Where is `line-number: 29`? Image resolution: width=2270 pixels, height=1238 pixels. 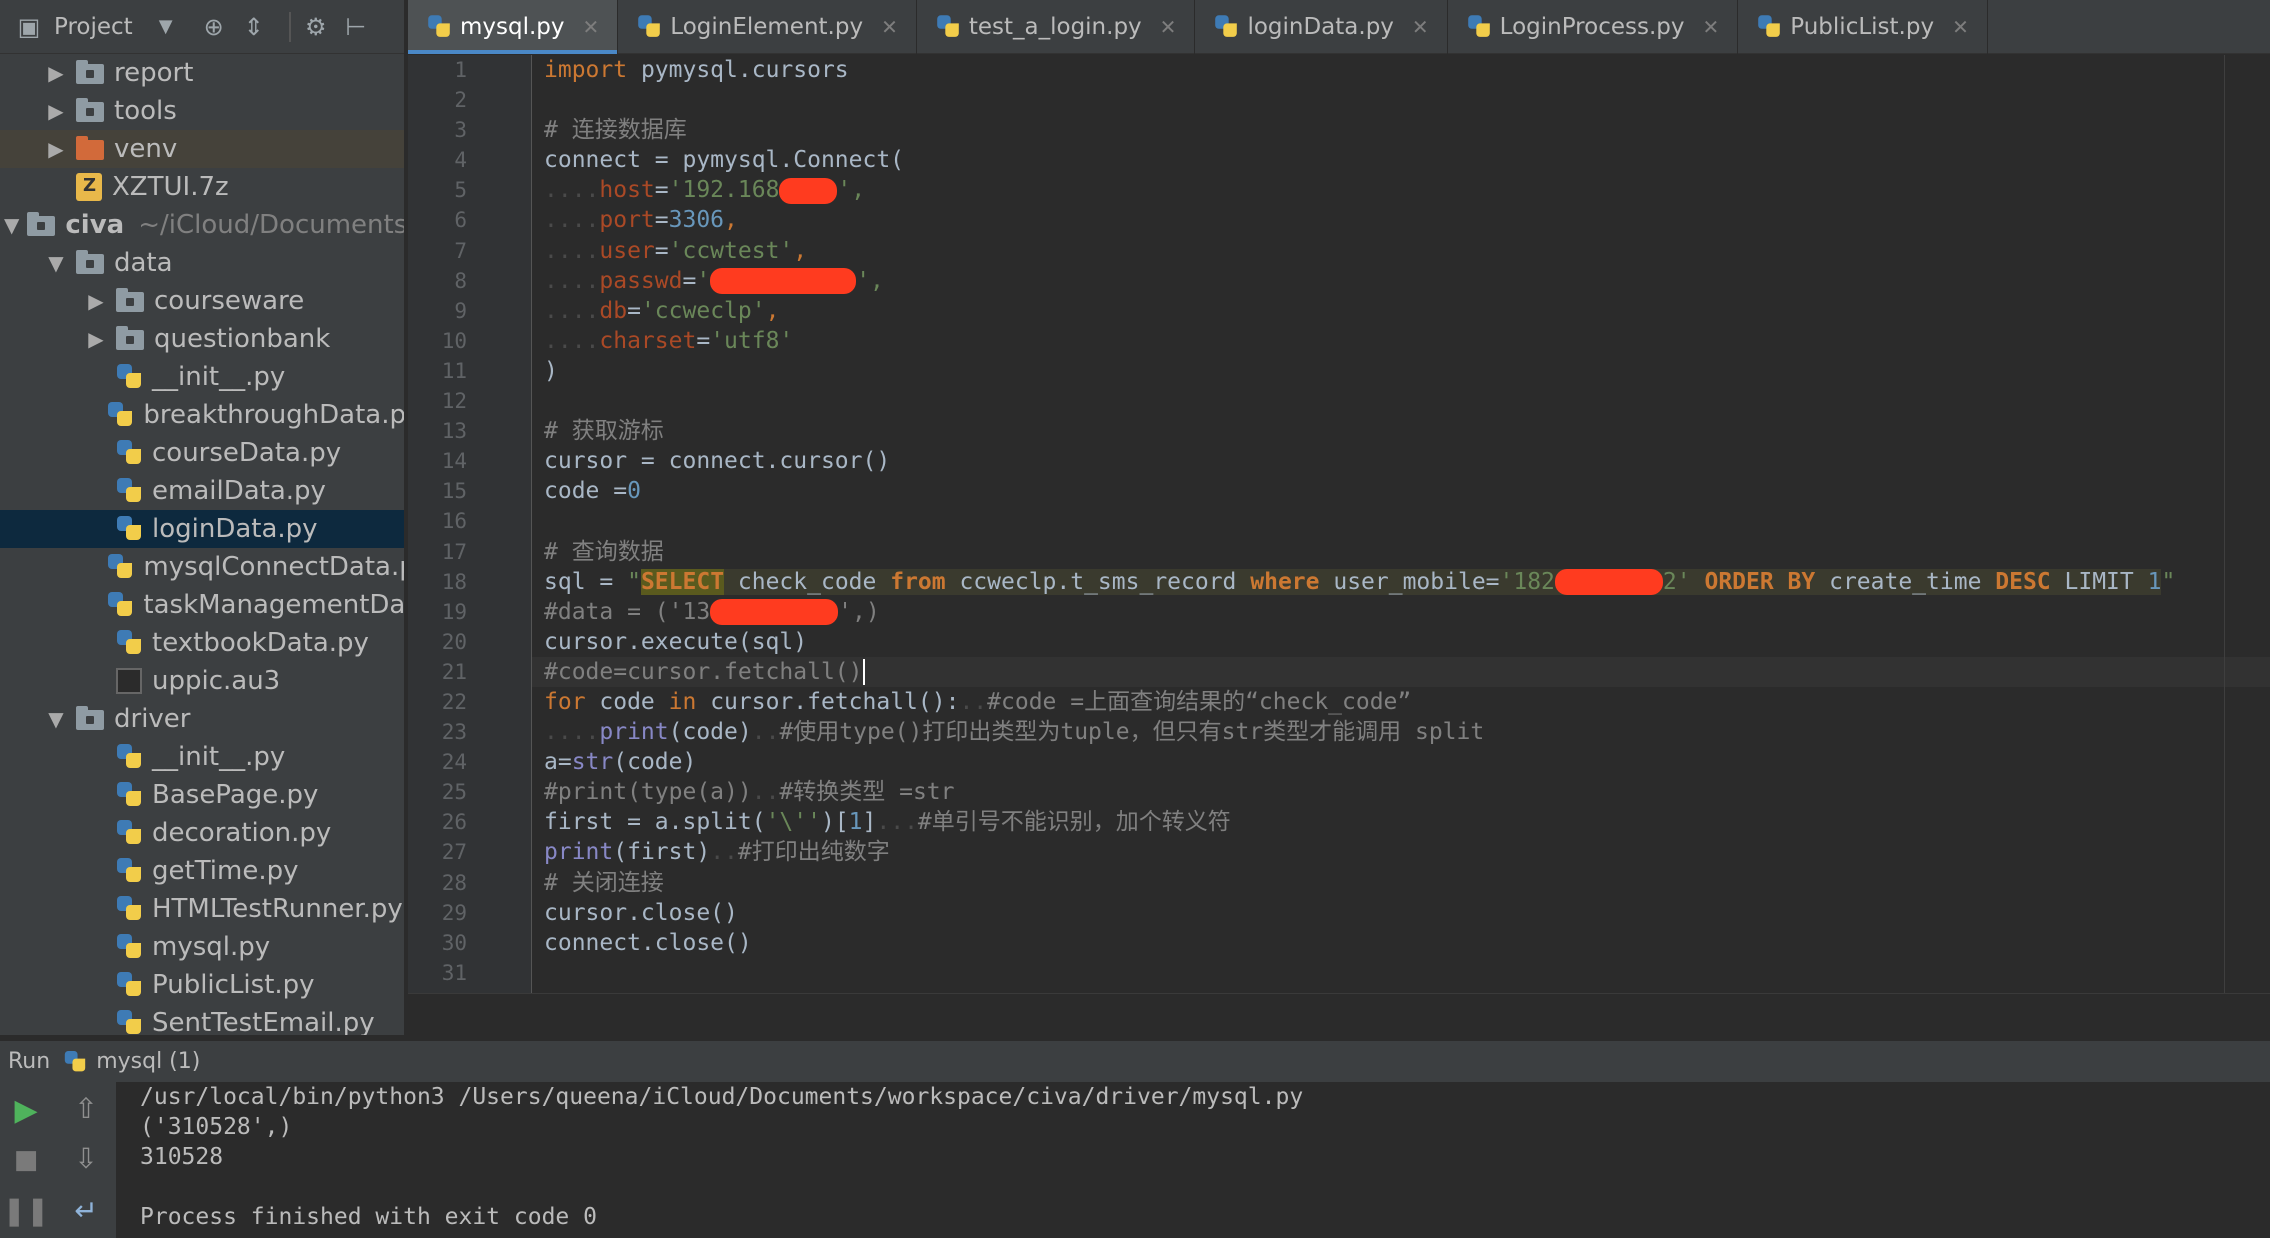 line-number: 29 is located at coordinates (454, 912).